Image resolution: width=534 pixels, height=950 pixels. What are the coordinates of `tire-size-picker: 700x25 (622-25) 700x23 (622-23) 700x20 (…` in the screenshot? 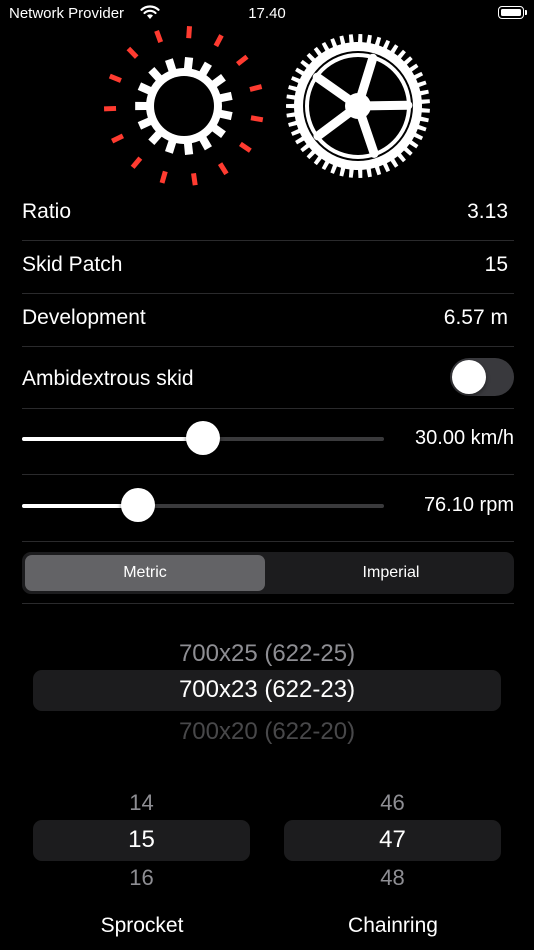 It's located at (267, 682).